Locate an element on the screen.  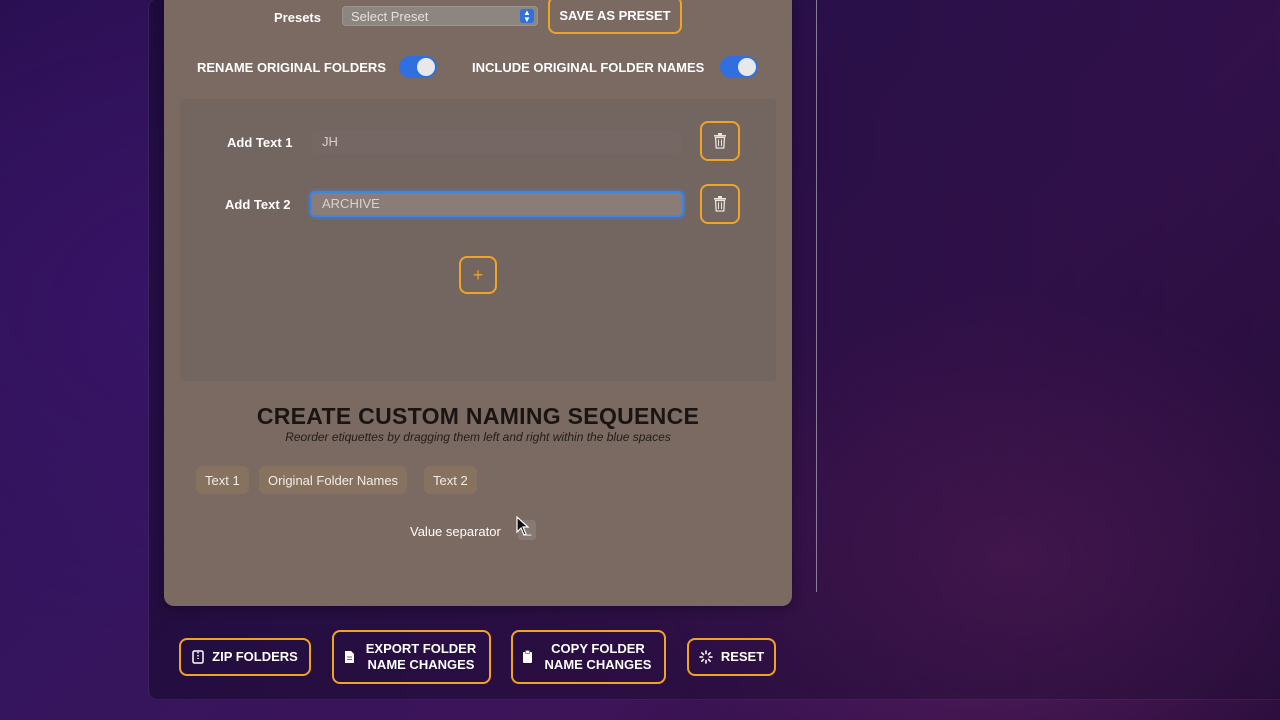
sequence-chip-original-folder-names: Original Folder Names is located at coordinates (333, 480).